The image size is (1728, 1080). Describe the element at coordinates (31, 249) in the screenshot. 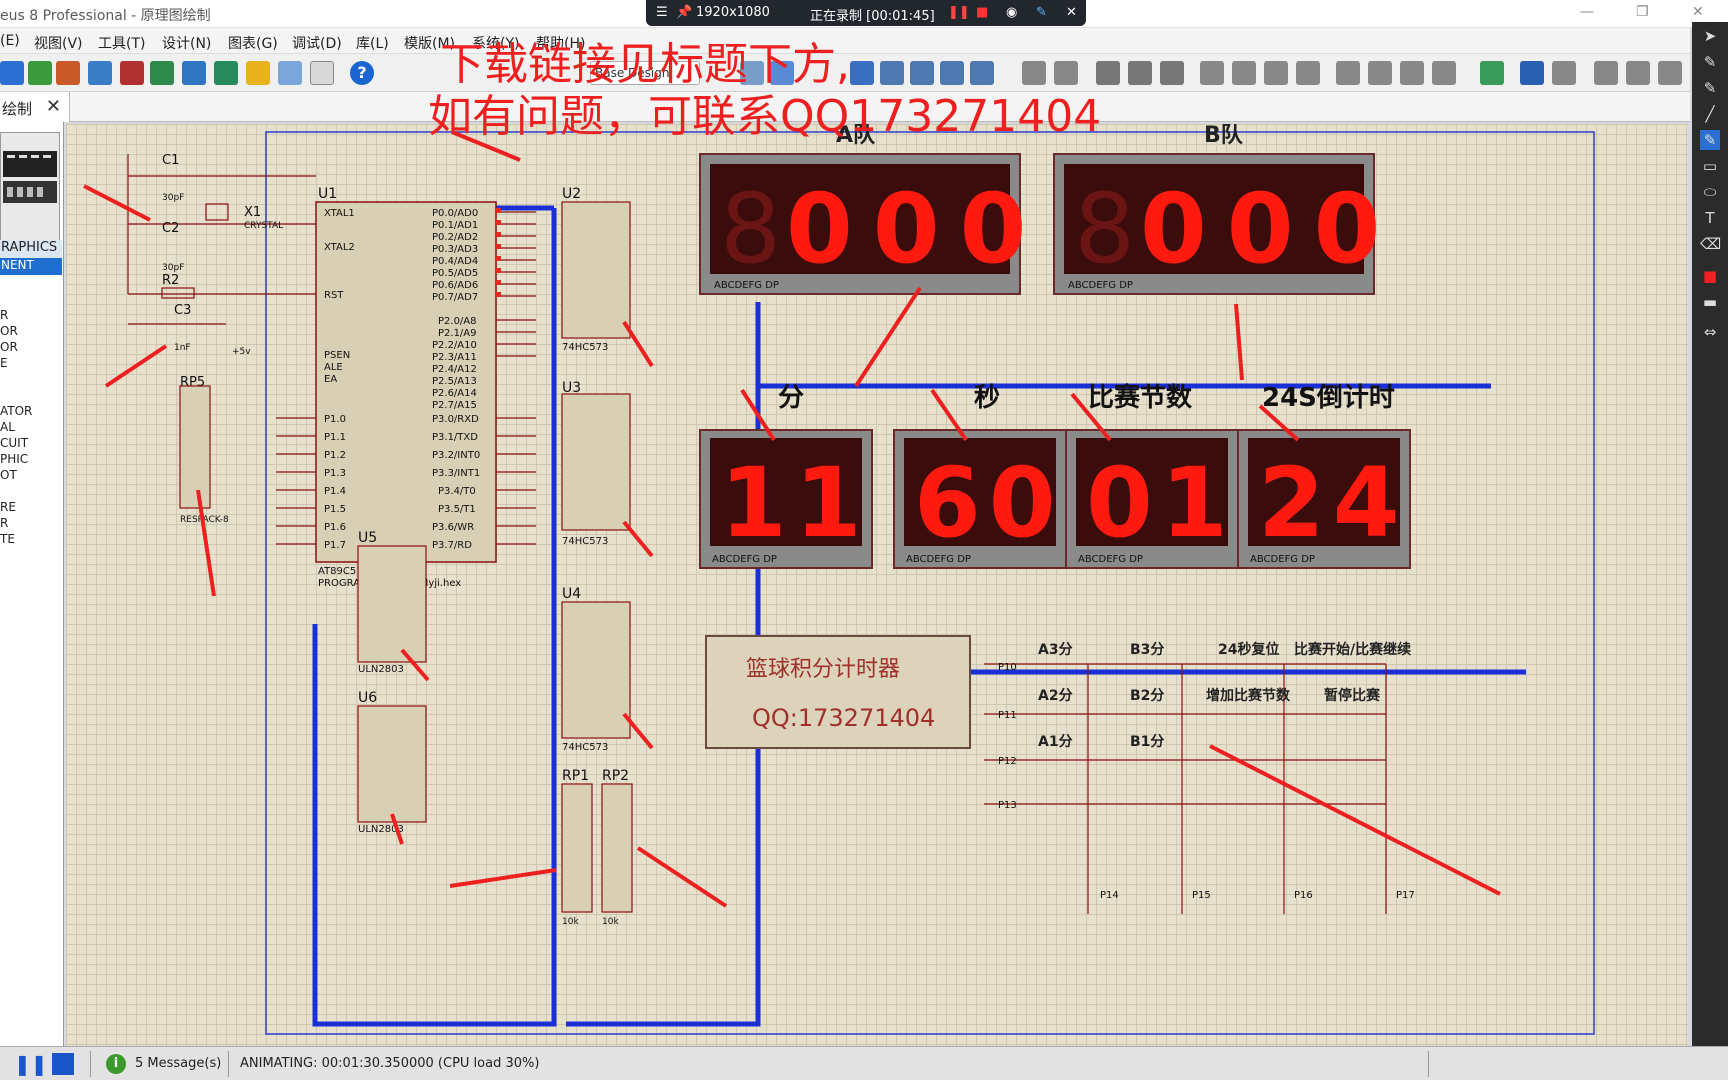

I see `sidebar-header: RAPHICS` at that location.